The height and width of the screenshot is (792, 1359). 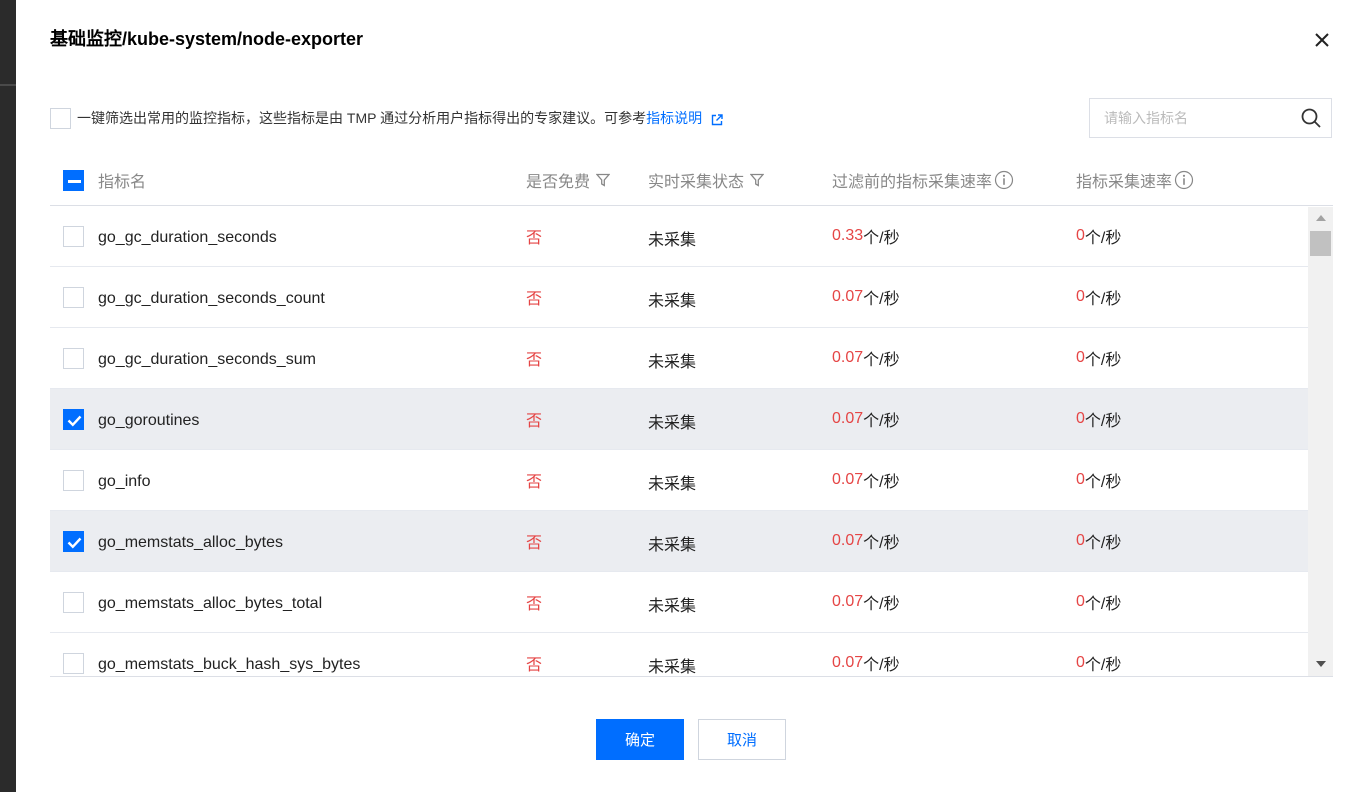 I want to click on column-rate-label: 指标采集速率, so click(x=1124, y=182).